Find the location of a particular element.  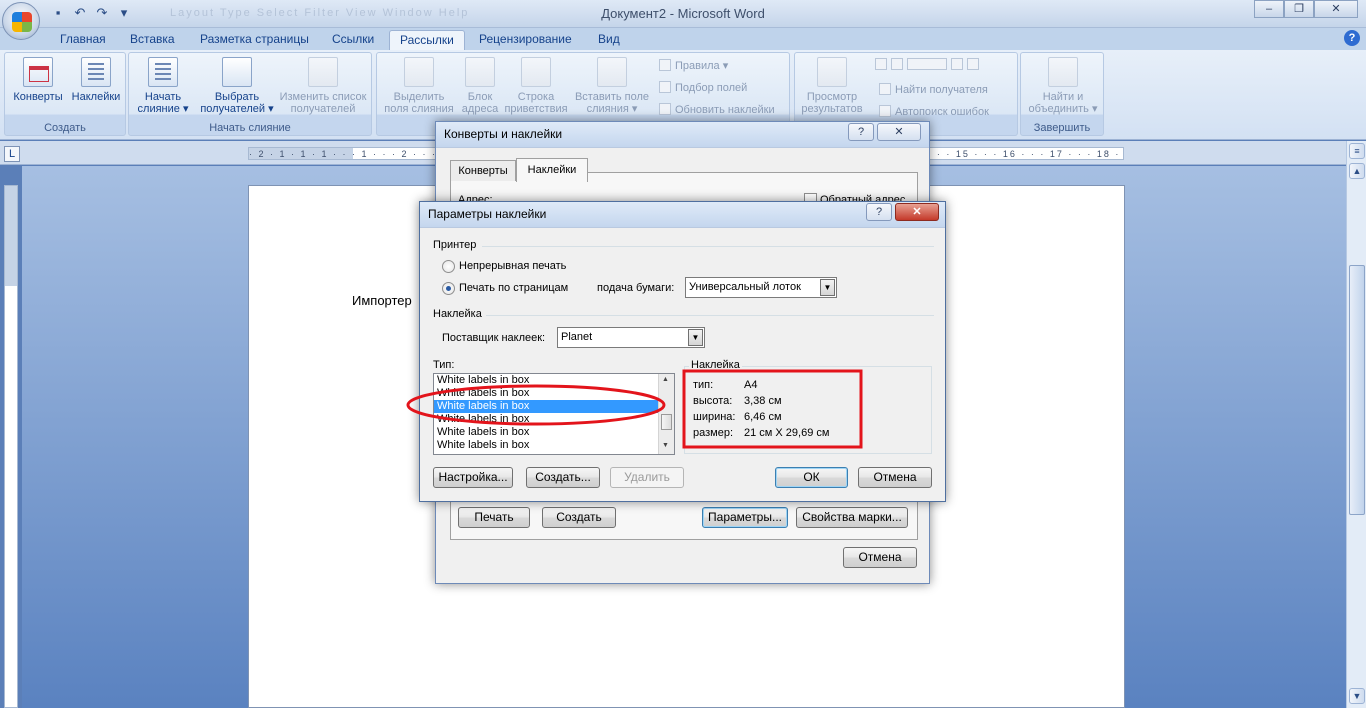

info-value-size: 21 см X 29,69 см is located at coordinates (787, 433).